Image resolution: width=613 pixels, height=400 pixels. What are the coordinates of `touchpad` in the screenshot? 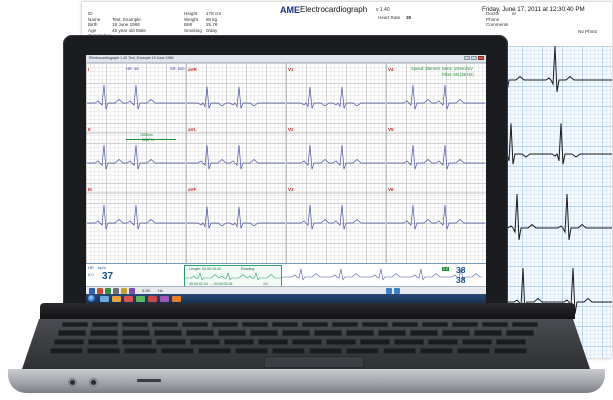 It's located at (314, 362).